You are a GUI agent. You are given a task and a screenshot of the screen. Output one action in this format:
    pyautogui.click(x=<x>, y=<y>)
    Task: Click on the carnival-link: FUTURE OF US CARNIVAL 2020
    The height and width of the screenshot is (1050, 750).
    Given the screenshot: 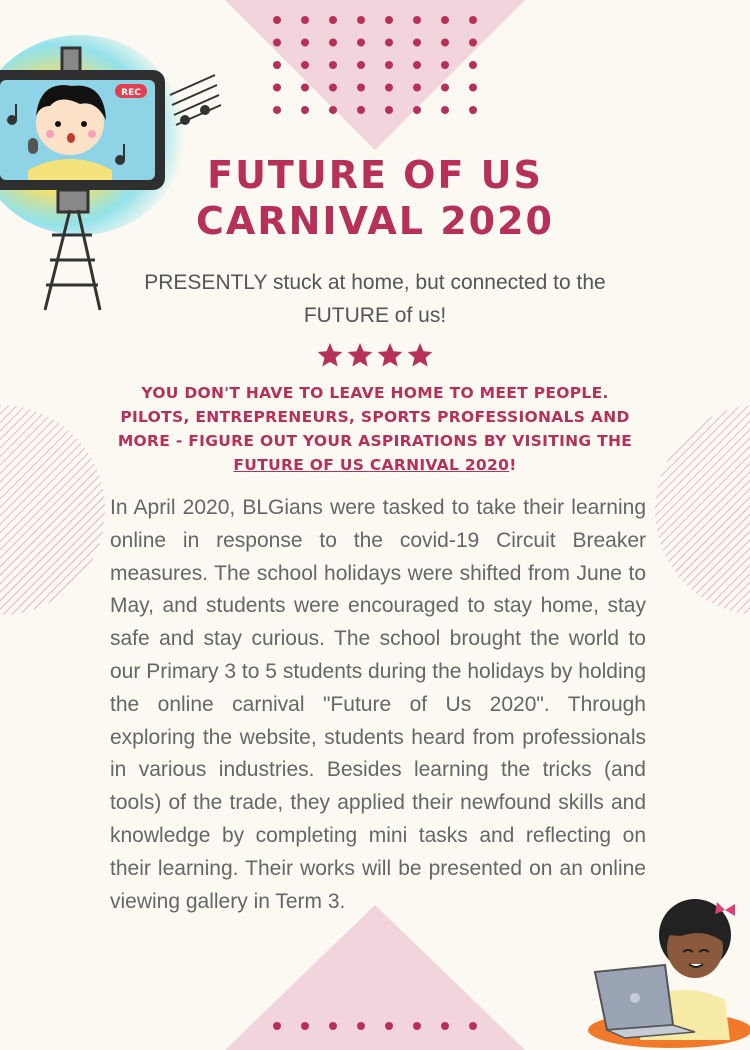 What is the action you would take?
    pyautogui.click(x=371, y=465)
    